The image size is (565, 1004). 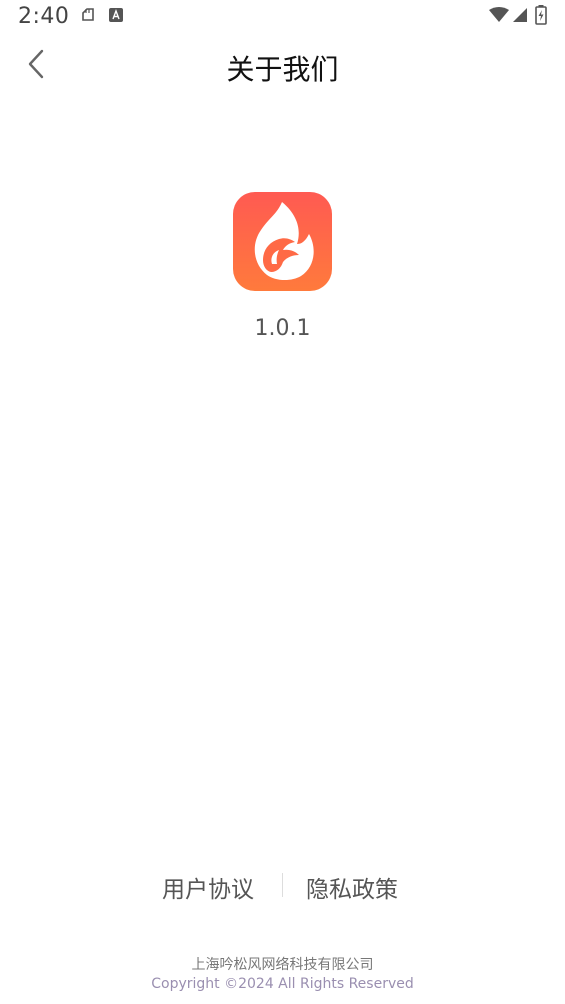 I want to click on wifi-icon, so click(x=499, y=17).